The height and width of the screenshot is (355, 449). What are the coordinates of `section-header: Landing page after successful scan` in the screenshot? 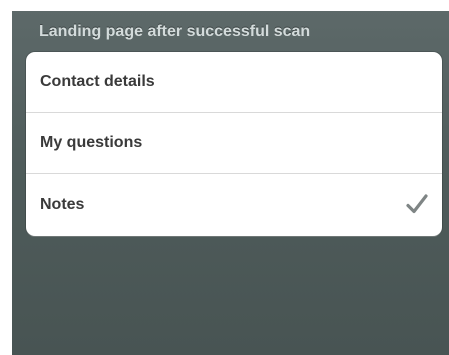 It's located at (175, 31).